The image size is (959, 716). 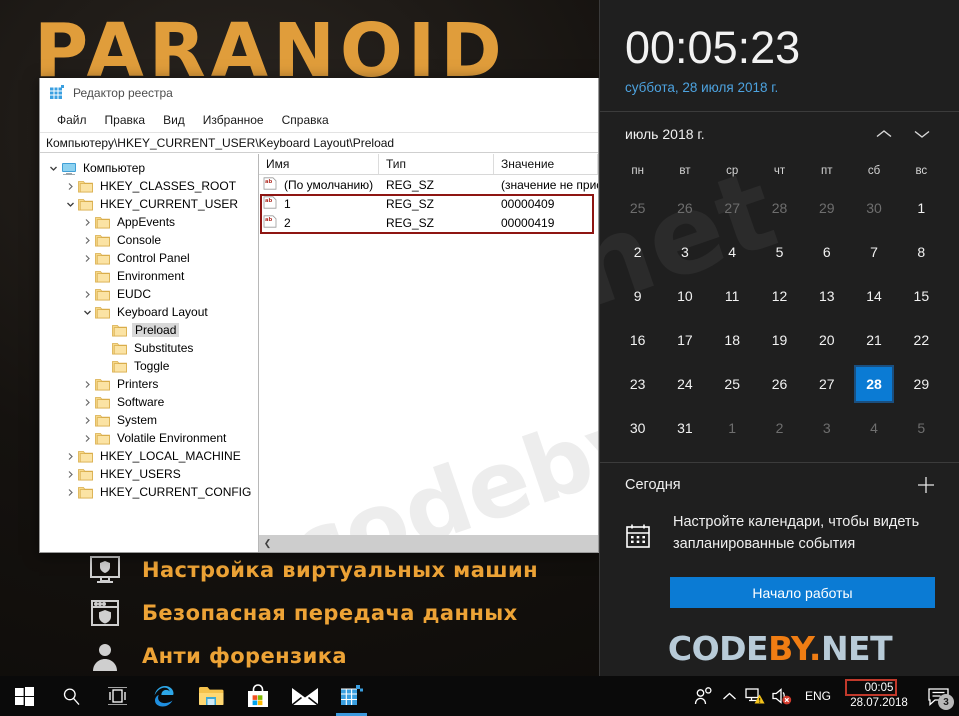 I want to click on calendar-day: 18, so click(x=732, y=340).